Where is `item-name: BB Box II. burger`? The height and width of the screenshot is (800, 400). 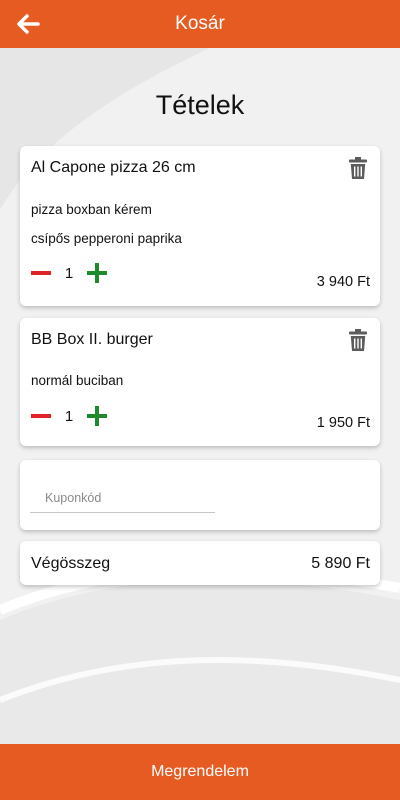 item-name: BB Box II. burger is located at coordinates (92, 339).